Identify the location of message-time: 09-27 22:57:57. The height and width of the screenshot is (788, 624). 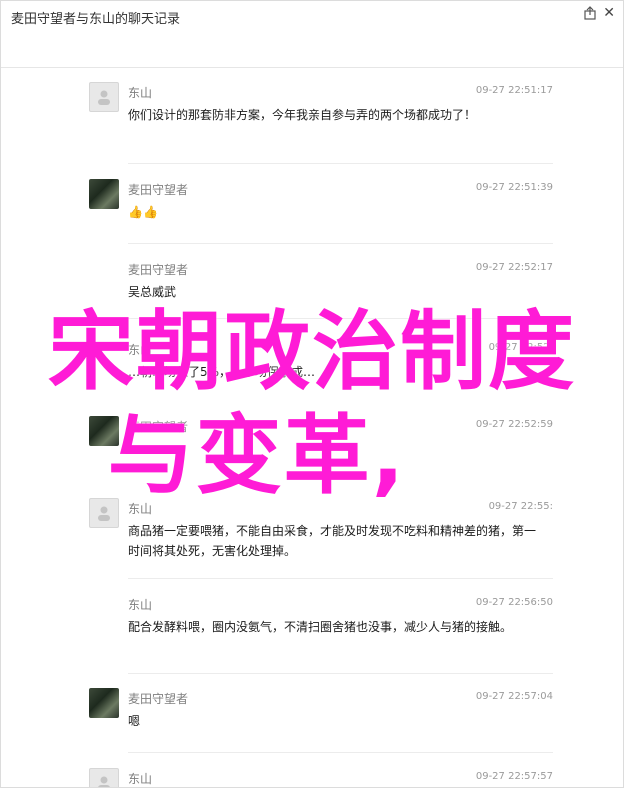
(514, 776).